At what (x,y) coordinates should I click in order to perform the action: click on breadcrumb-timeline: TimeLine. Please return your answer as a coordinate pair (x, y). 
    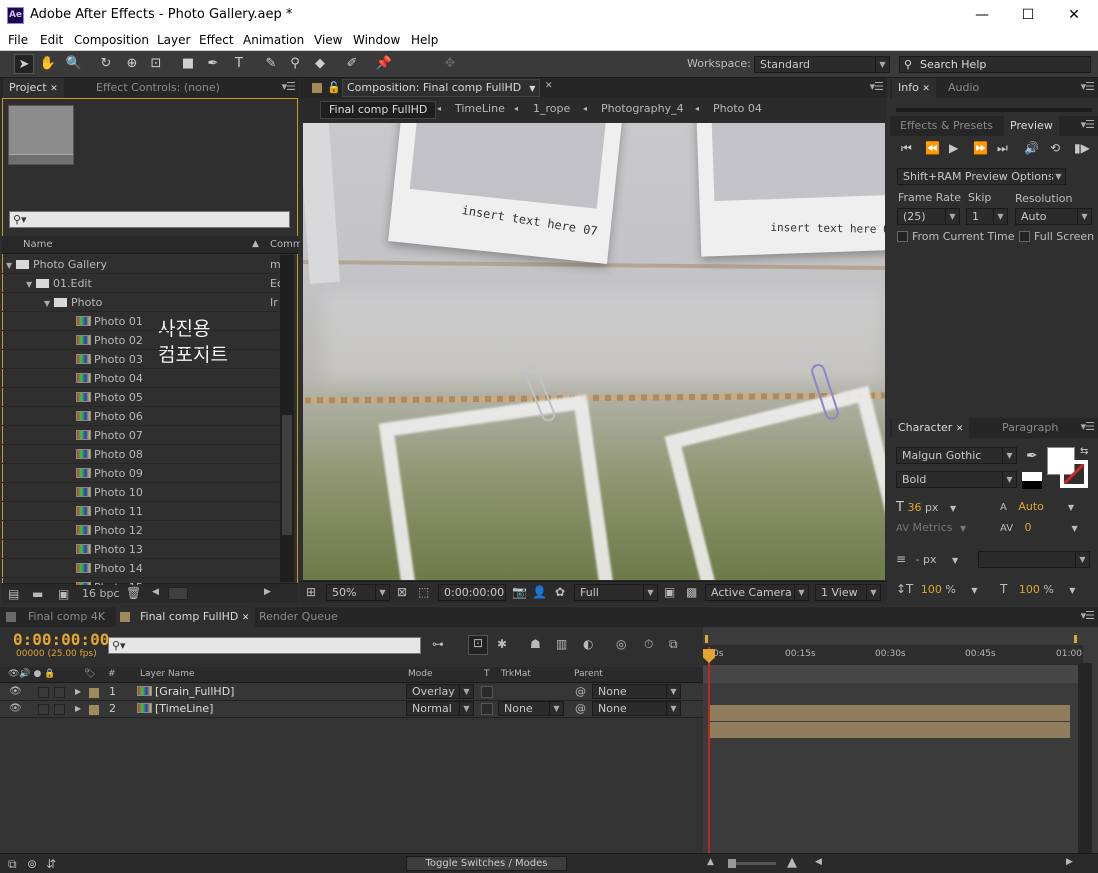
    Looking at the image, I should click on (480, 108).